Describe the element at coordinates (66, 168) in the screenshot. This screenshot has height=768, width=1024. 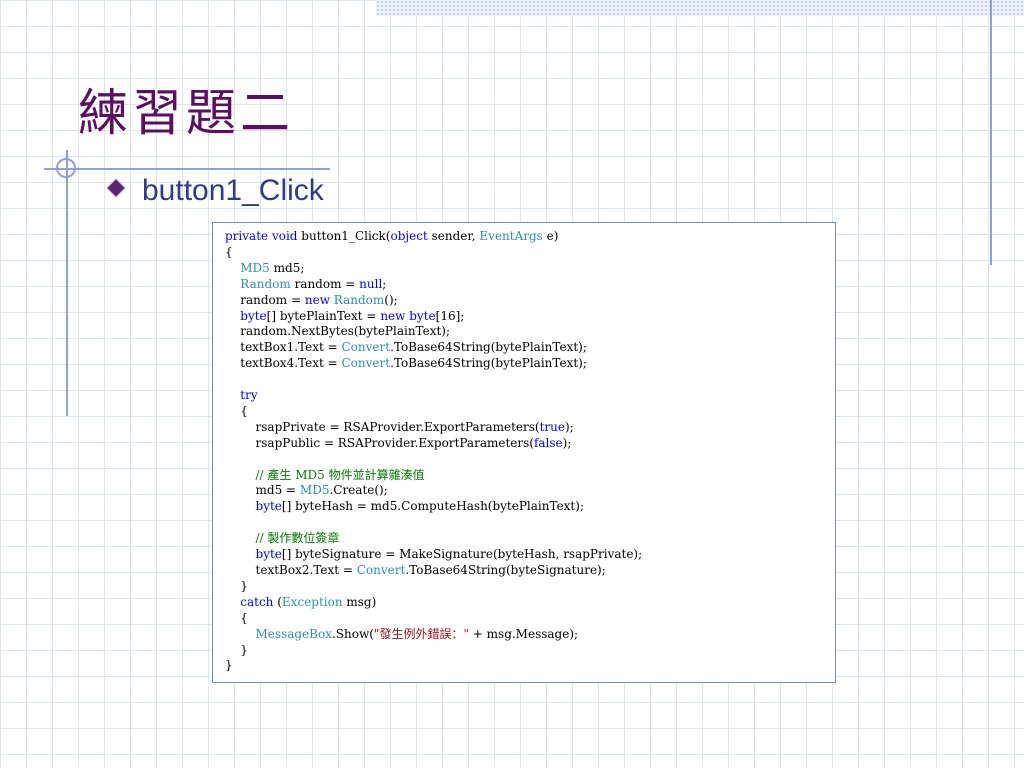
I see `circle-ornament` at that location.